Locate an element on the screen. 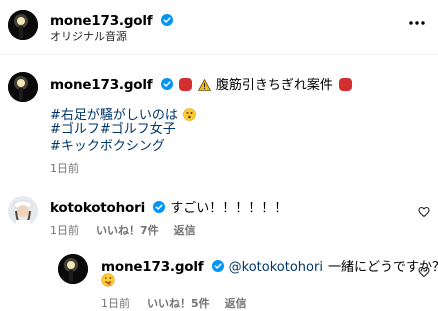 The width and height of the screenshot is (438, 311). dizzy-face-icon is located at coordinates (189, 115).